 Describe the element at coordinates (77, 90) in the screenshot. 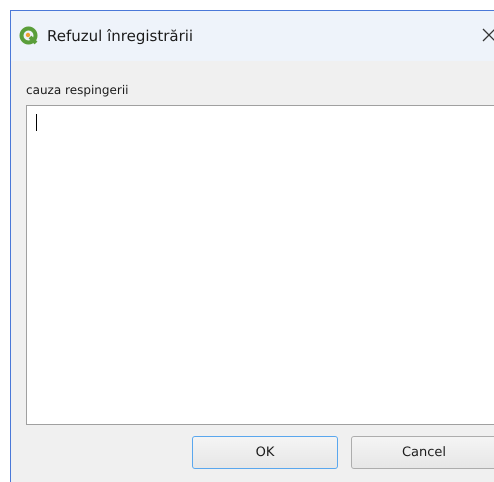

I see `field-label: cauza respingerii` at that location.